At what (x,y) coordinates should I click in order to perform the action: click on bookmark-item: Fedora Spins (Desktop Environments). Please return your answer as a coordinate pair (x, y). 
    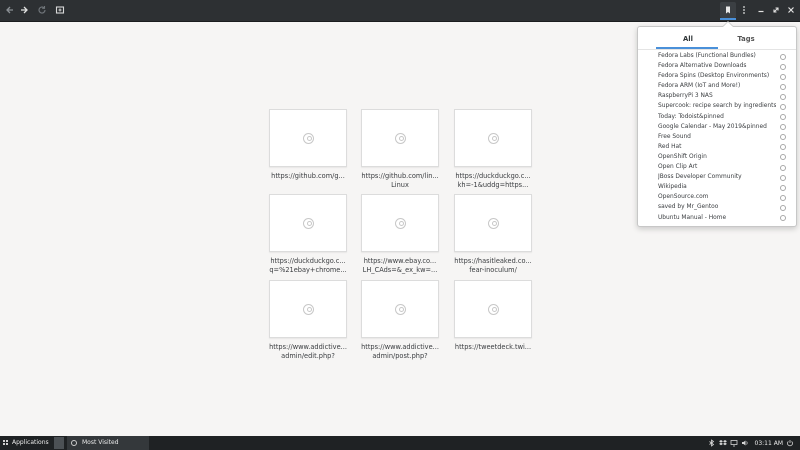
    Looking at the image, I should click on (717, 76).